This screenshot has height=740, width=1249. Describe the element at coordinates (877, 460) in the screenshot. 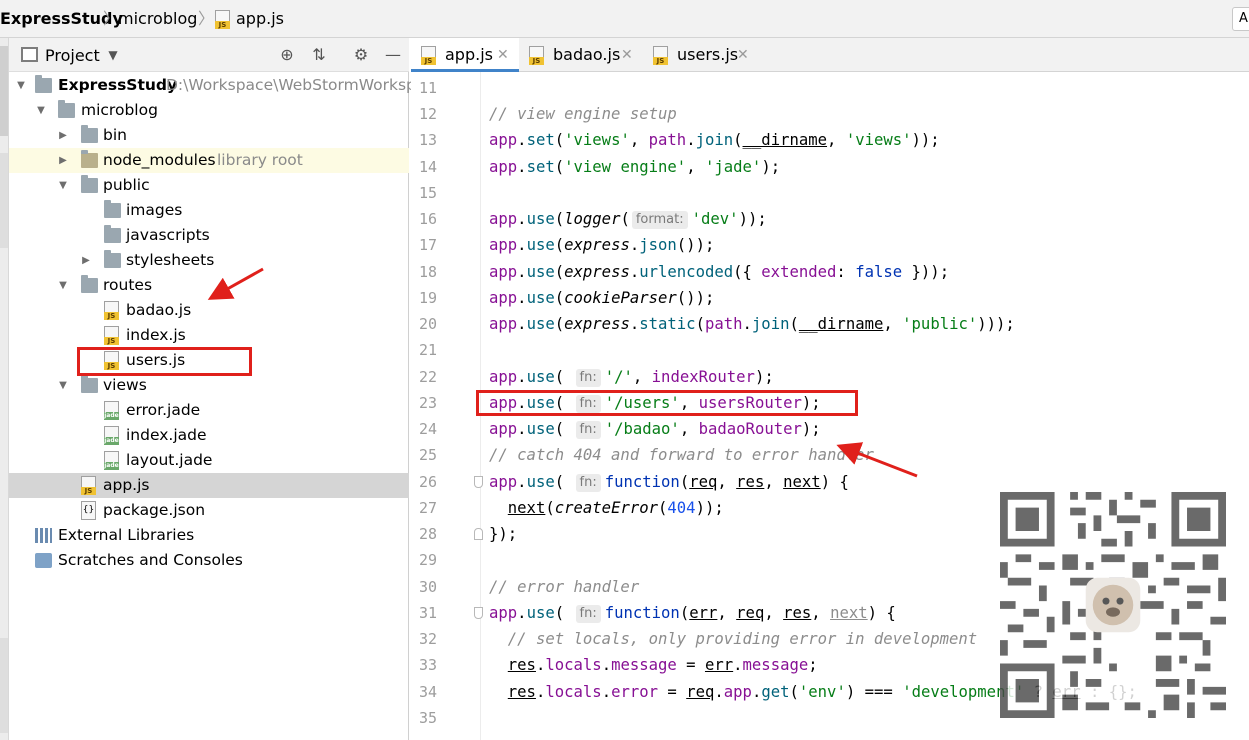

I see `annotation-arrow-badao-route` at that location.